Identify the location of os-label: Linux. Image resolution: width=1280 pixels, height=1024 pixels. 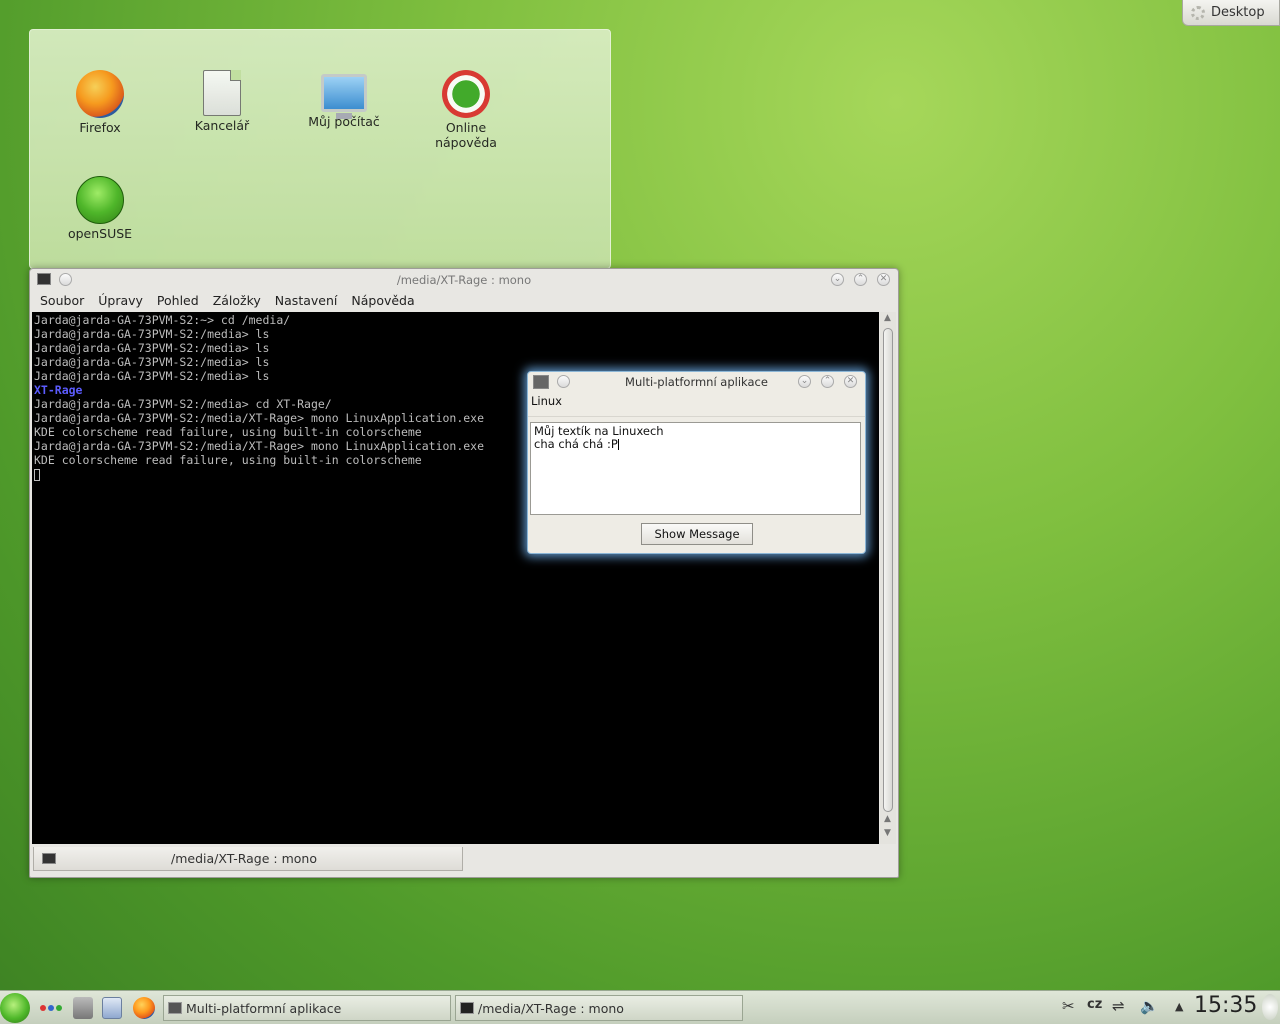
(546, 401).